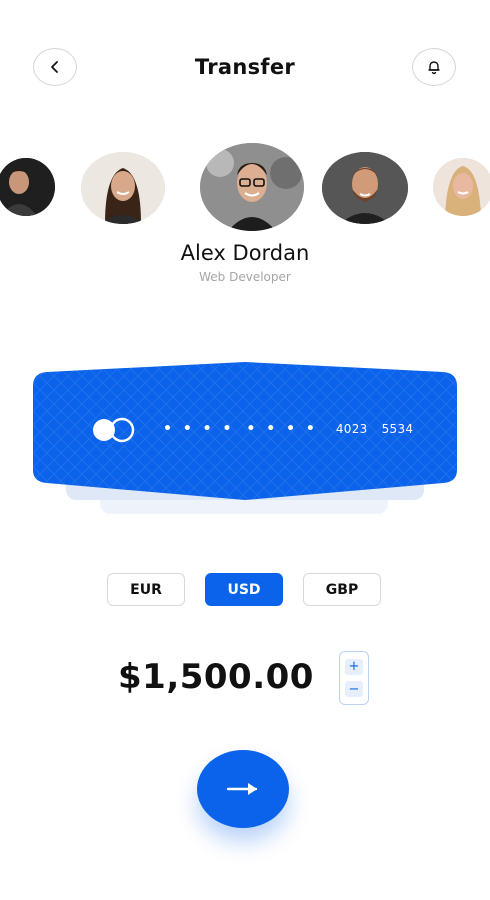 This screenshot has height=900, width=490. Describe the element at coordinates (397, 429) in the screenshot. I see `card-digits-group: 5534` at that location.